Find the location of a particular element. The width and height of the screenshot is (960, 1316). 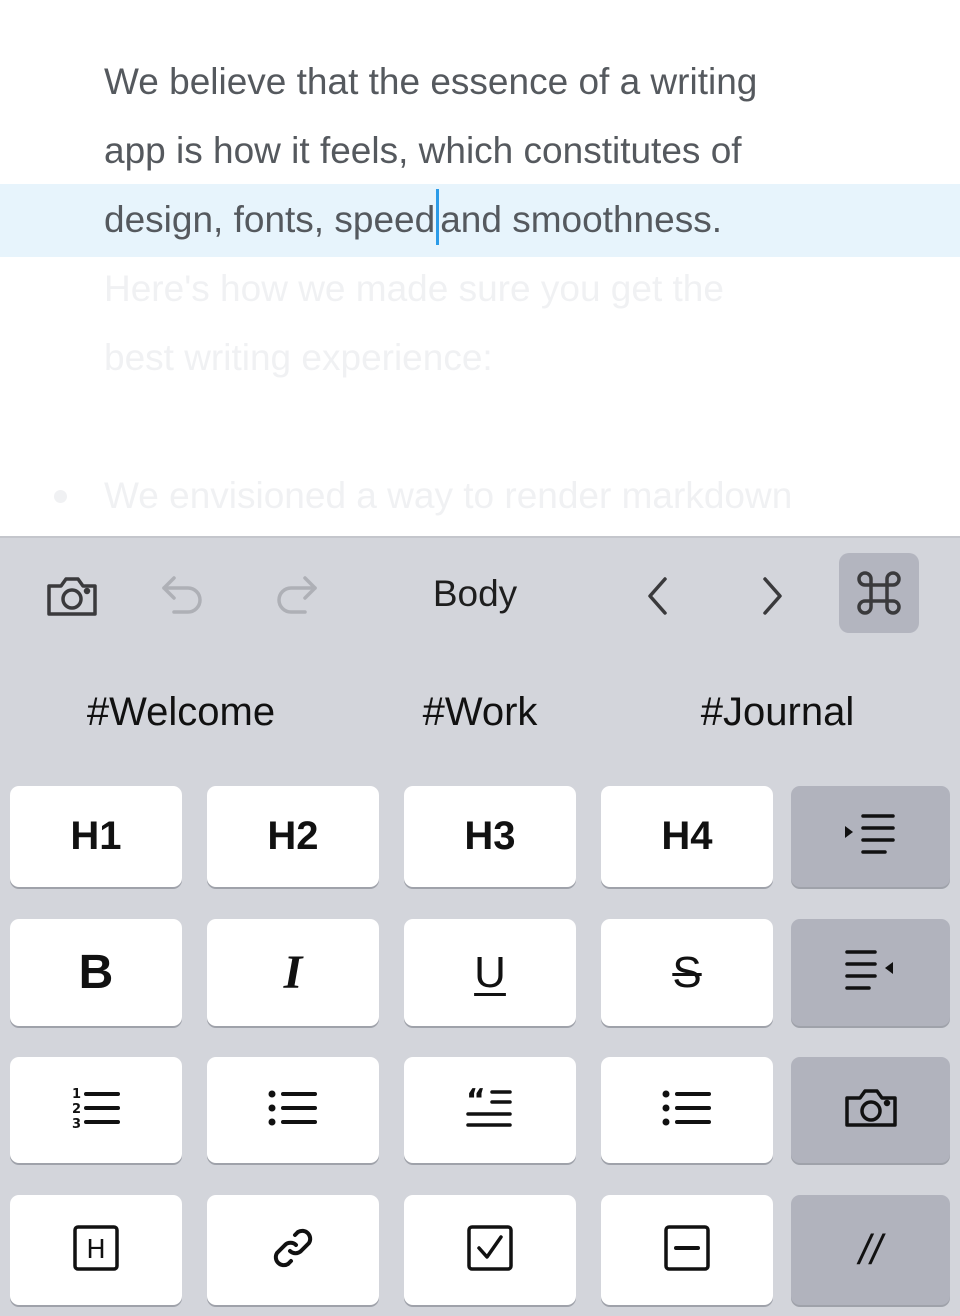

key-label: H2 is located at coordinates (293, 836).